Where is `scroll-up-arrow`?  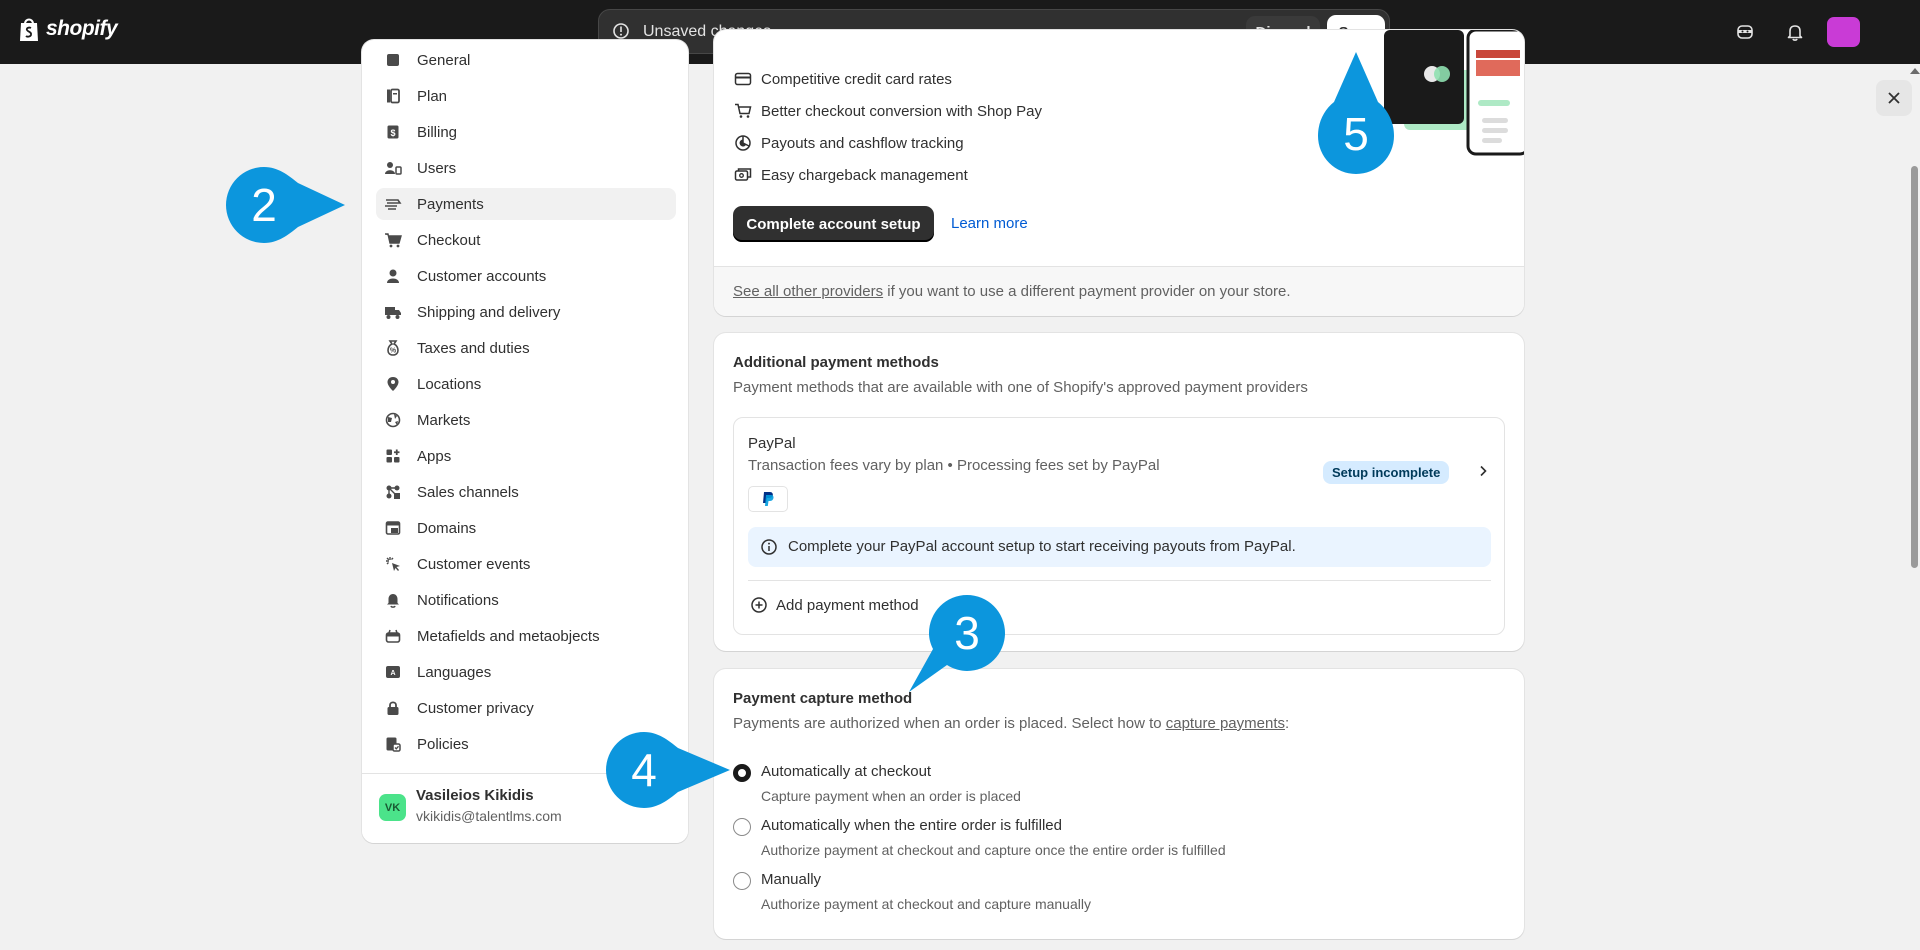 scroll-up-arrow is located at coordinates (1915, 71).